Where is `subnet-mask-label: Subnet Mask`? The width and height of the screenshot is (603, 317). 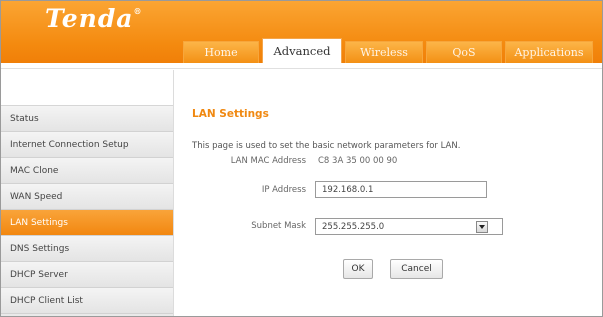 subnet-mask-label: Subnet Mask is located at coordinates (278, 226).